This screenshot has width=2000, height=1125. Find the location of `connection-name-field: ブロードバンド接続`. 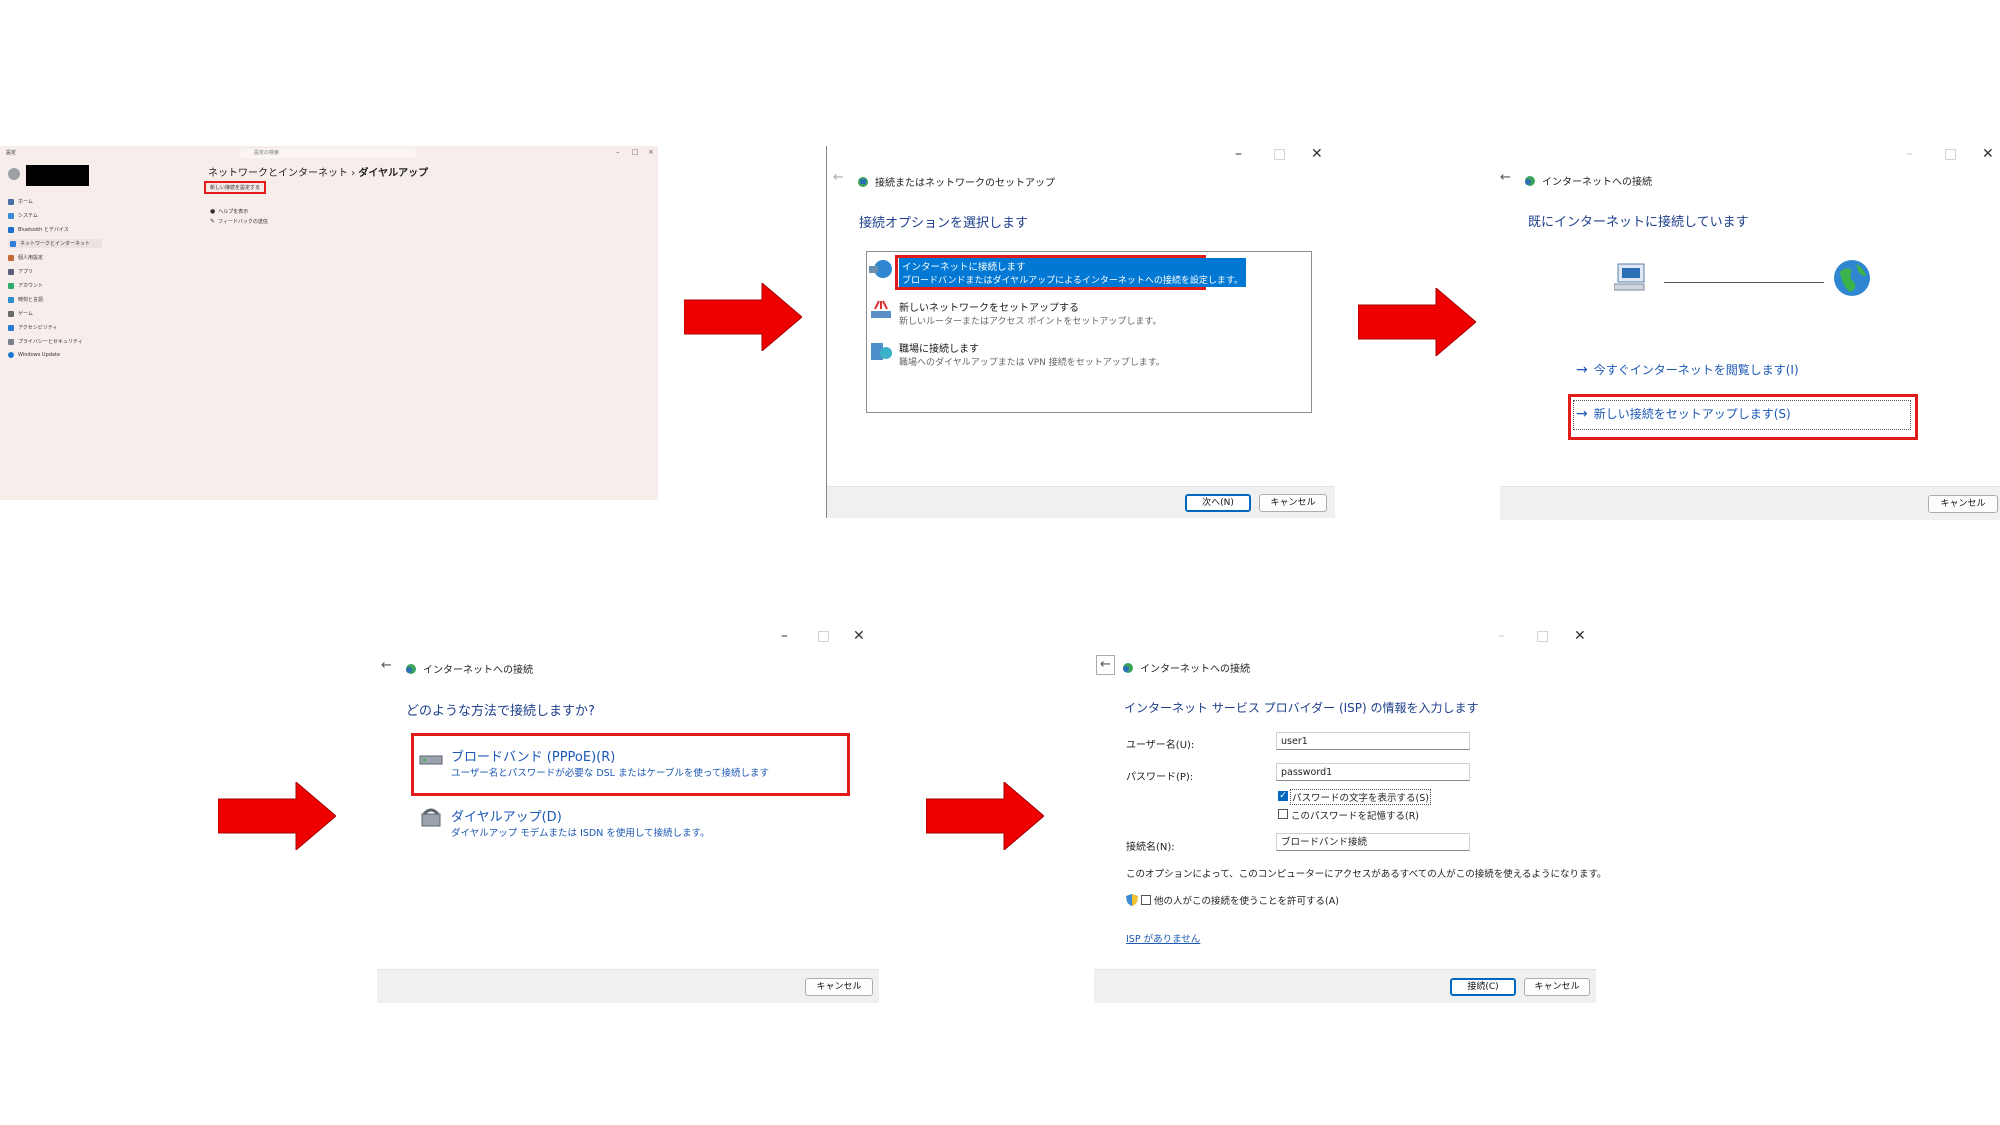

connection-name-field: ブロードバンド接続 is located at coordinates (1373, 842).